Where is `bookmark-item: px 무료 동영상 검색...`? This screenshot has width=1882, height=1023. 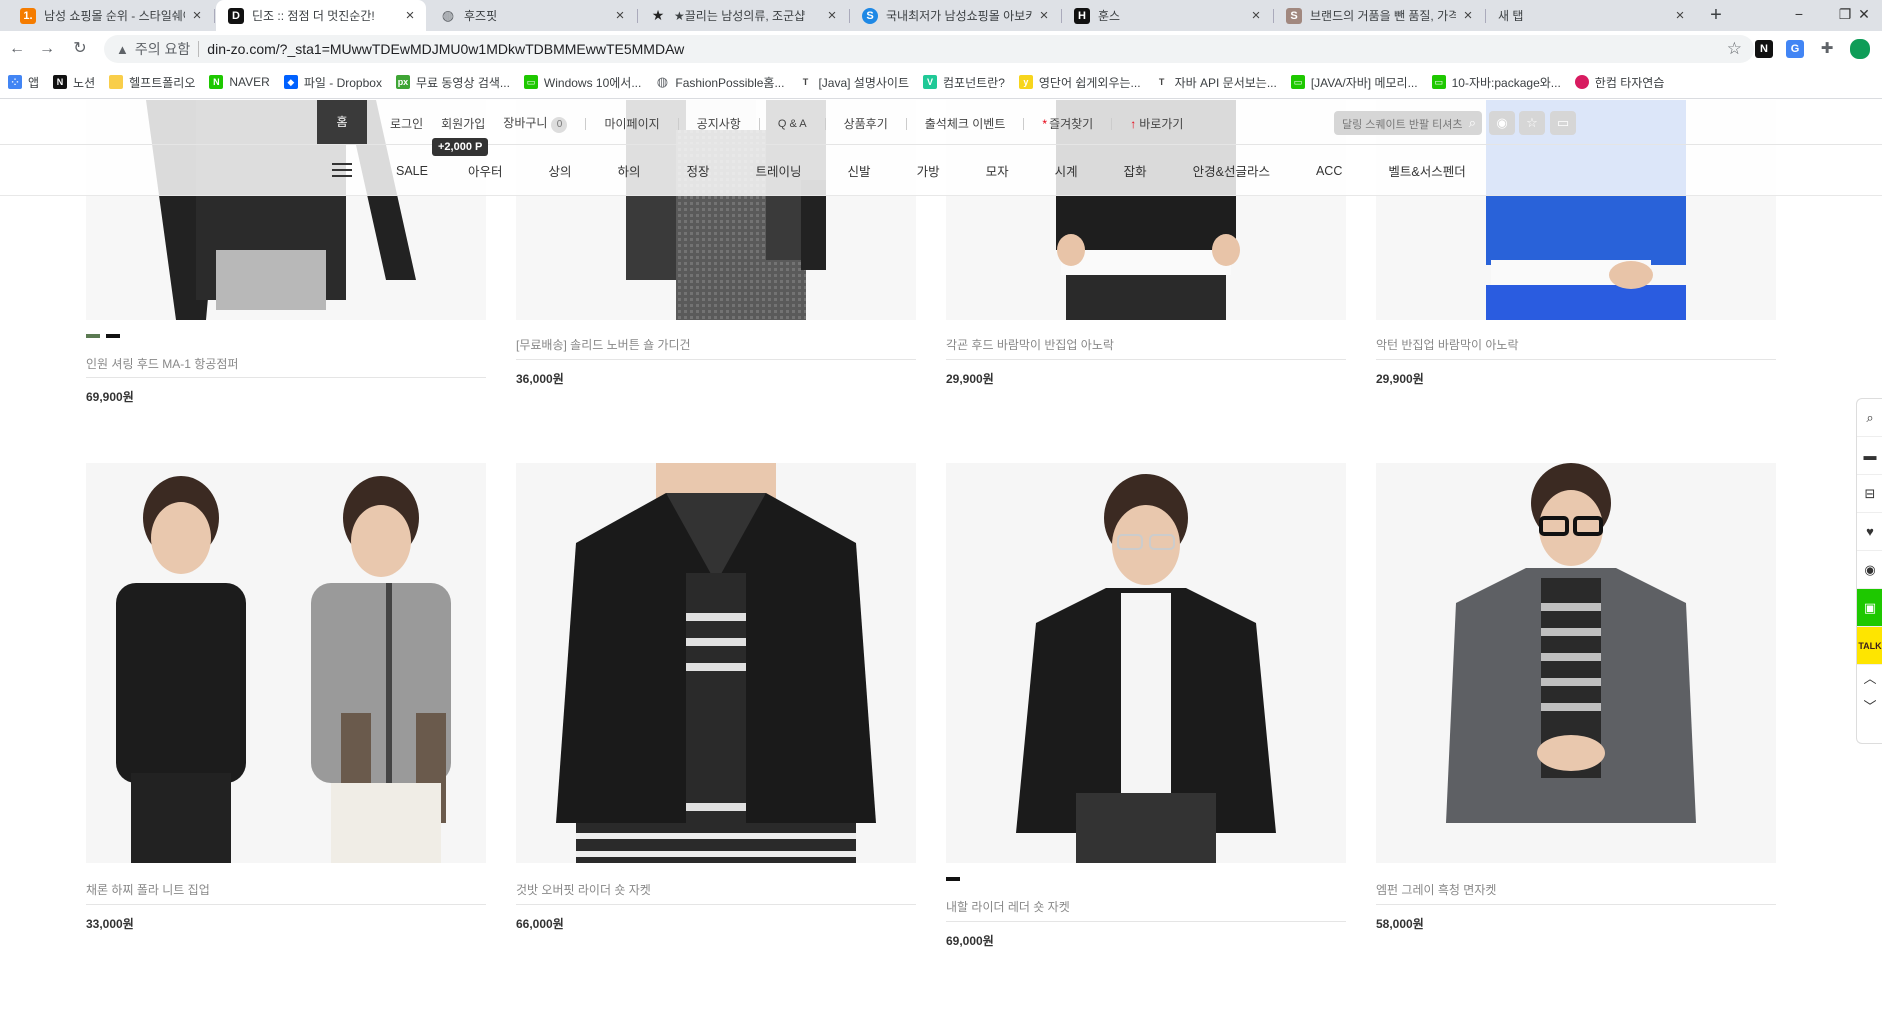 bookmark-item: px 무료 동영상 검색... is located at coordinates (452, 82).